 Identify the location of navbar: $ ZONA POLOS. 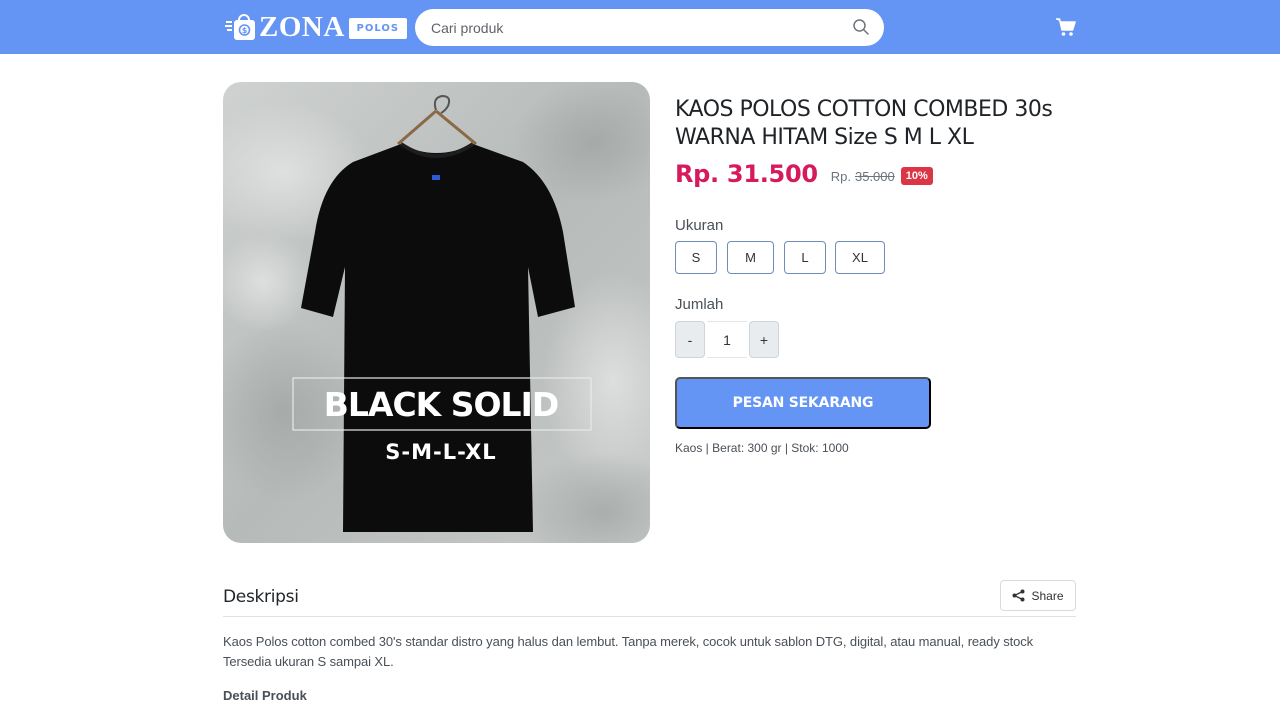
(640, 27).